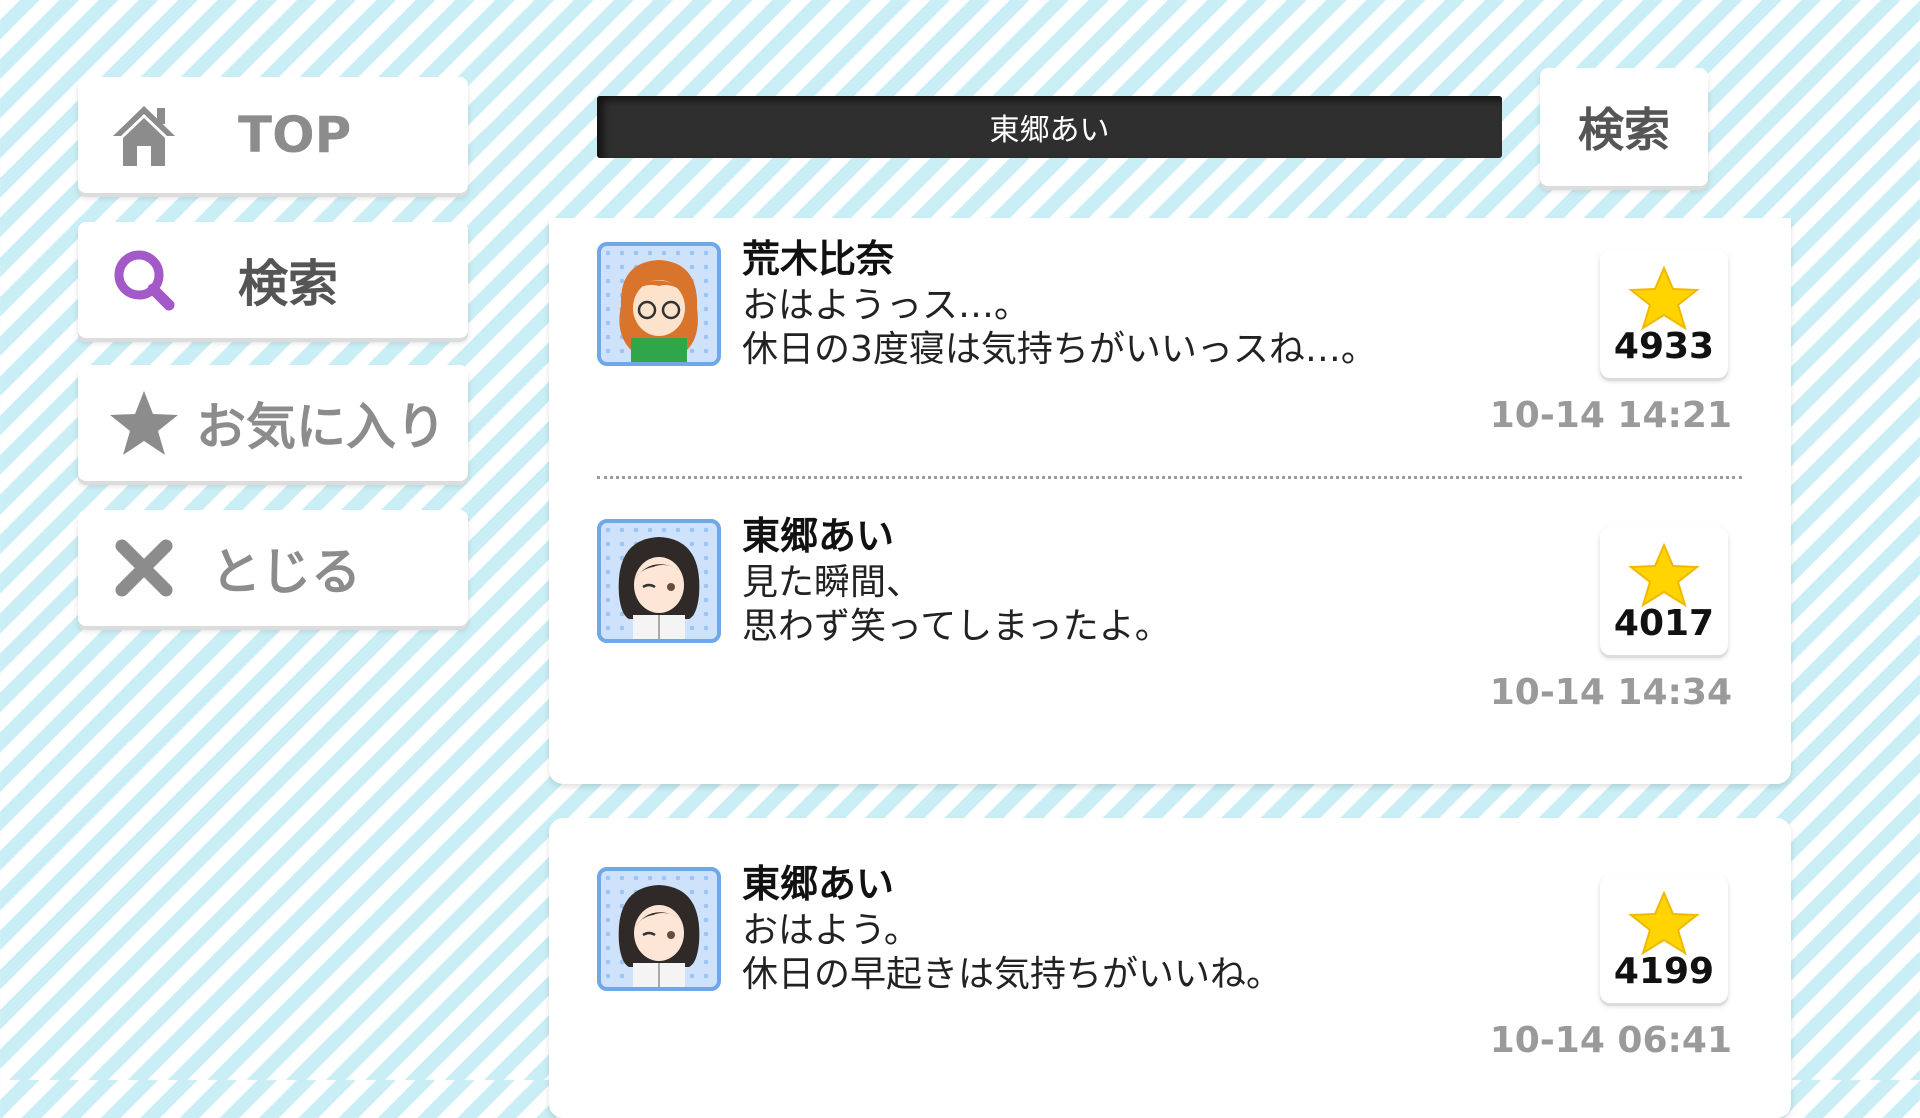  What do you see at coordinates (1664, 939) in the screenshot?
I see `like-button: 4199` at bounding box center [1664, 939].